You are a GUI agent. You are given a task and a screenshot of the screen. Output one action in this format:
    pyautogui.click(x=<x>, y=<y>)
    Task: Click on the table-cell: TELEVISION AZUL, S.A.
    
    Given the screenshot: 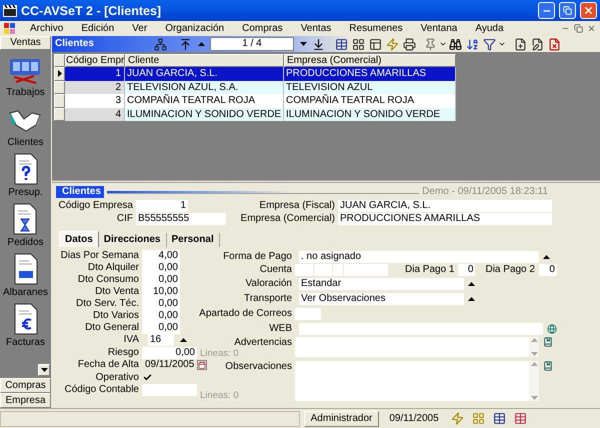 What is the action you would take?
    pyautogui.click(x=204, y=87)
    